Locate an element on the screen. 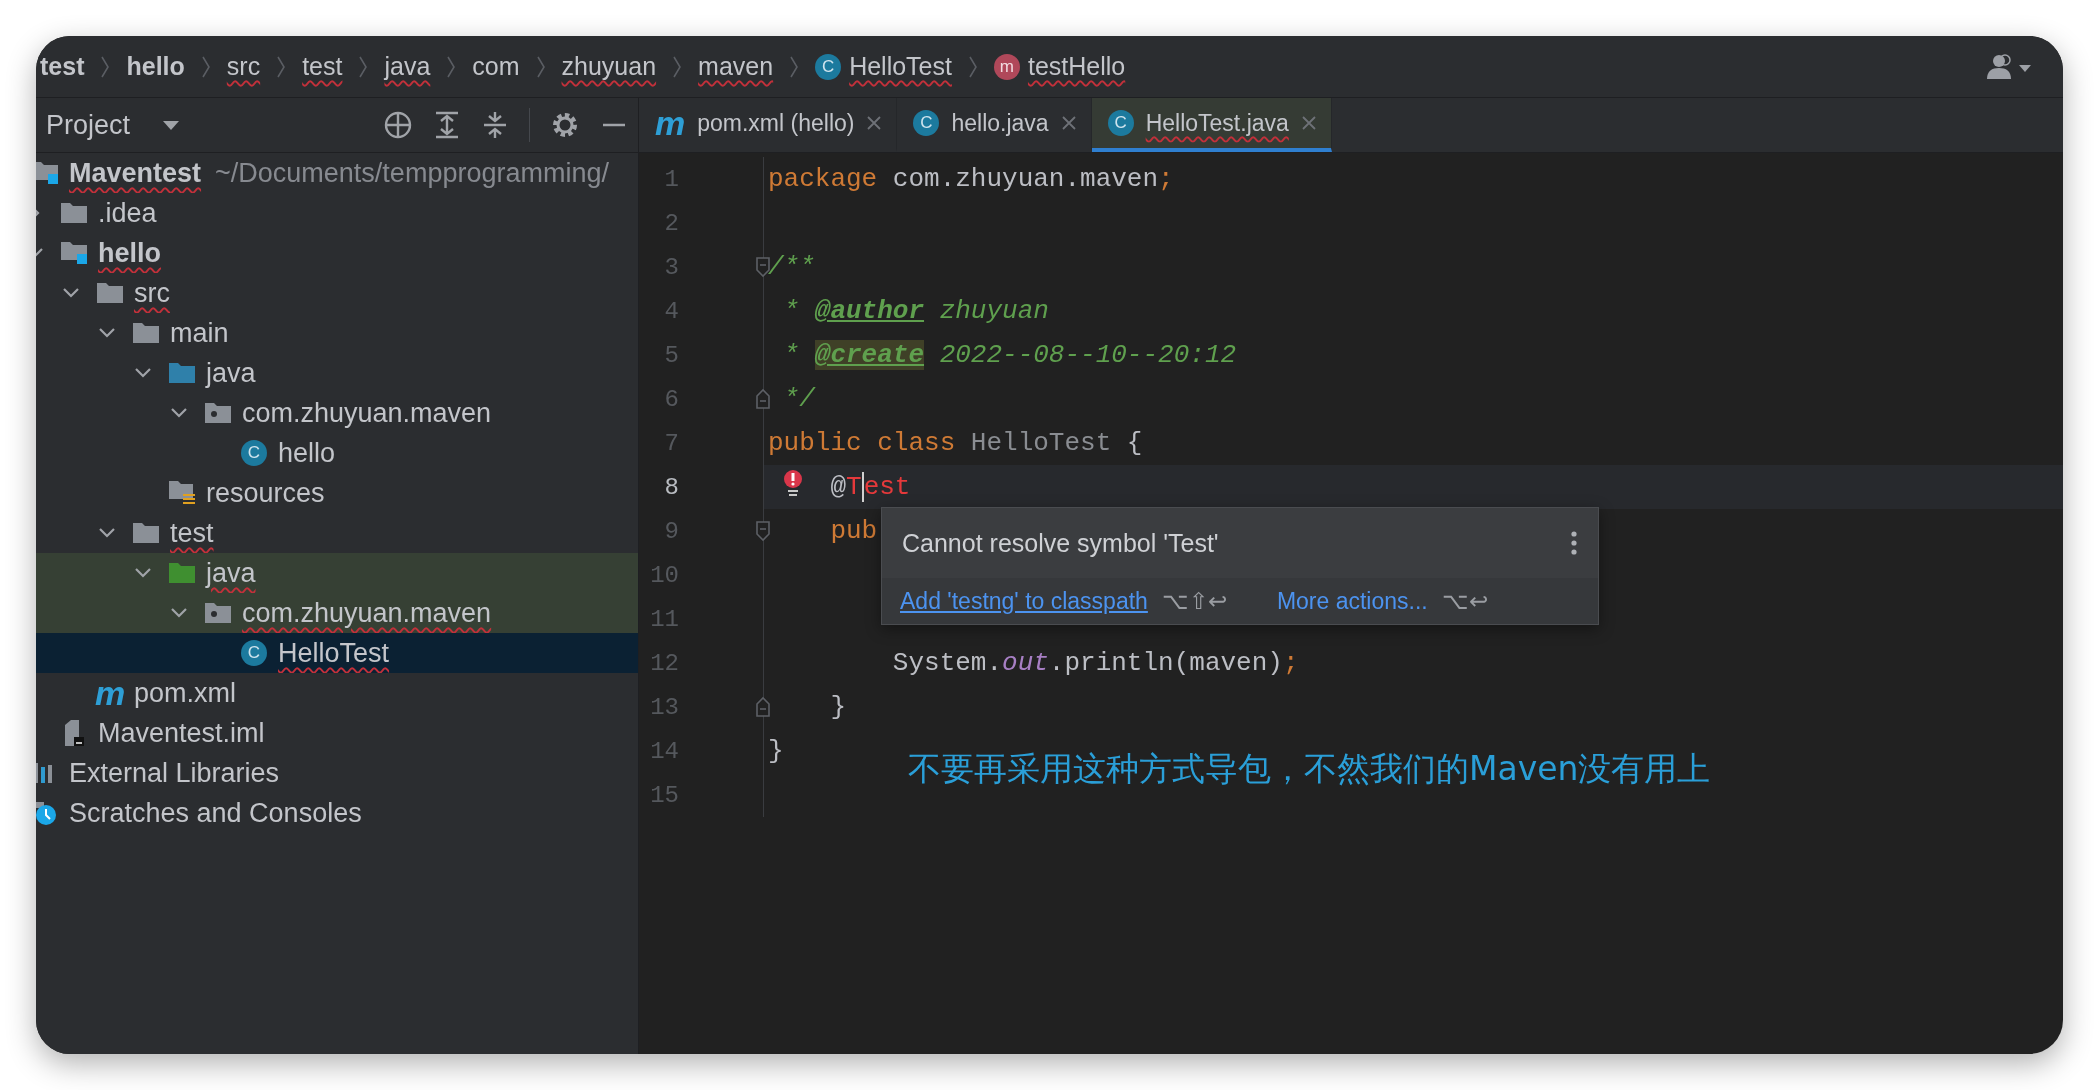  tree-item: resources is located at coordinates (337, 493).